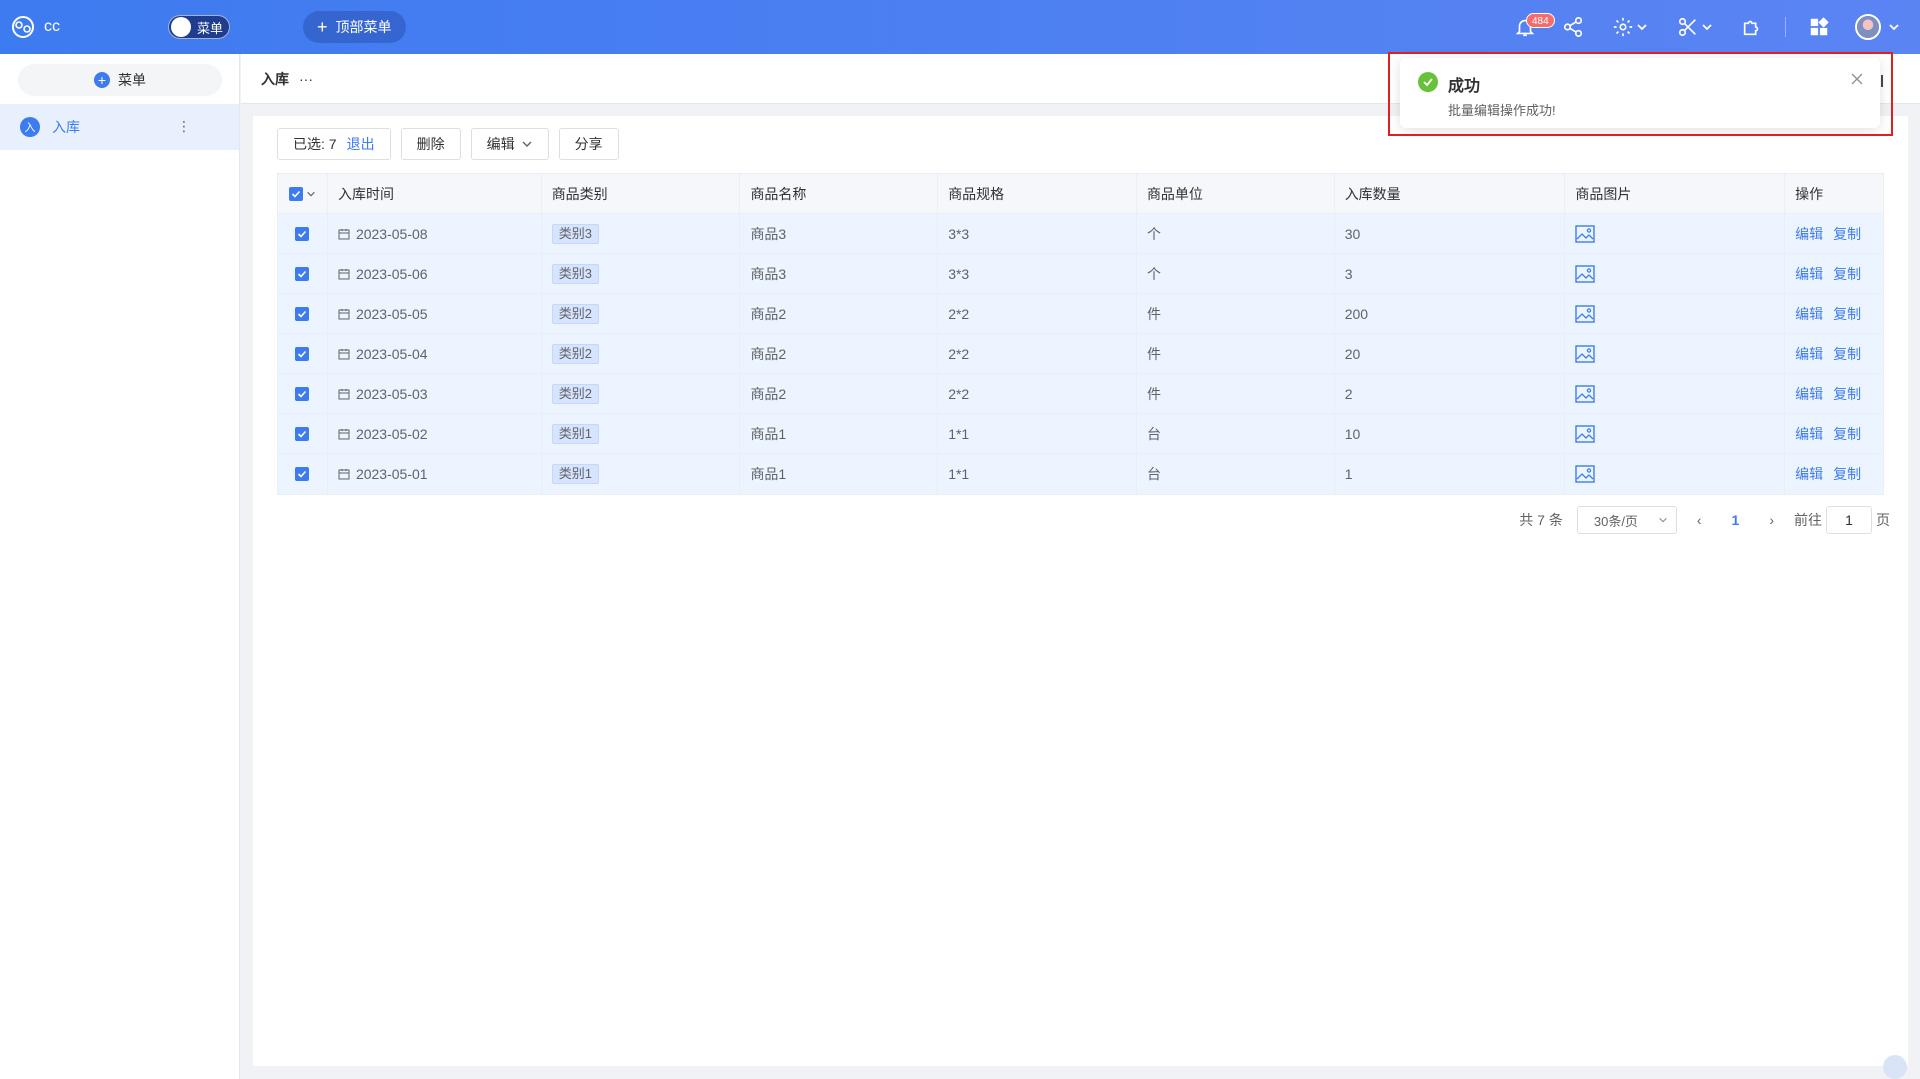  I want to click on top-menu-button: + 顶部菜单, so click(354, 27).